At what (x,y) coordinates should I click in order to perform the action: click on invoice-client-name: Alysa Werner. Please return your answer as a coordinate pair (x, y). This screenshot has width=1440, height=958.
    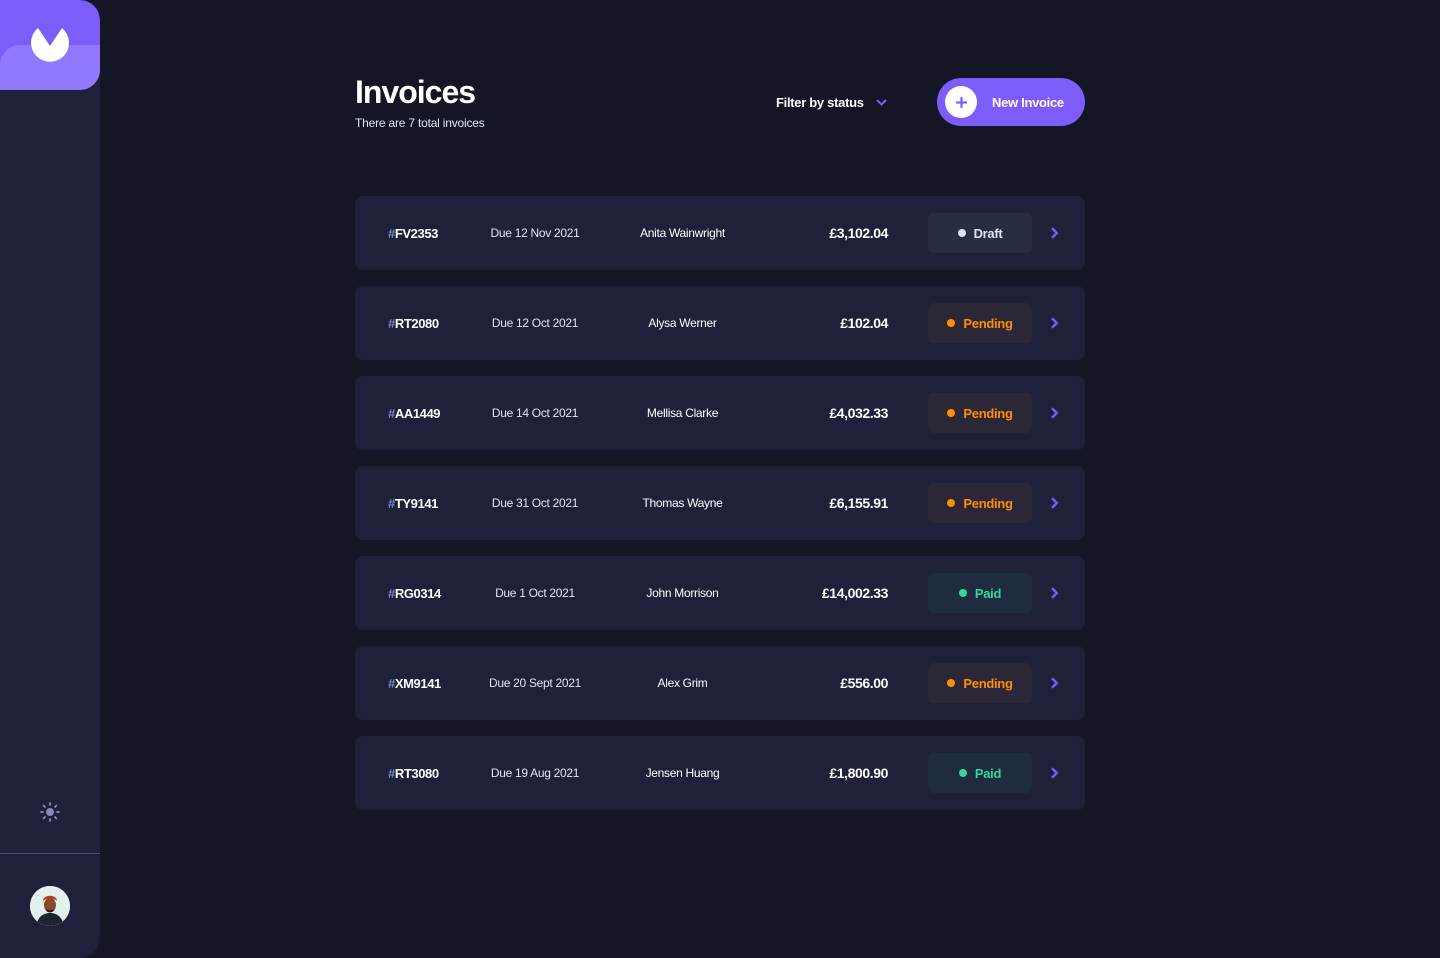
    Looking at the image, I should click on (682, 323).